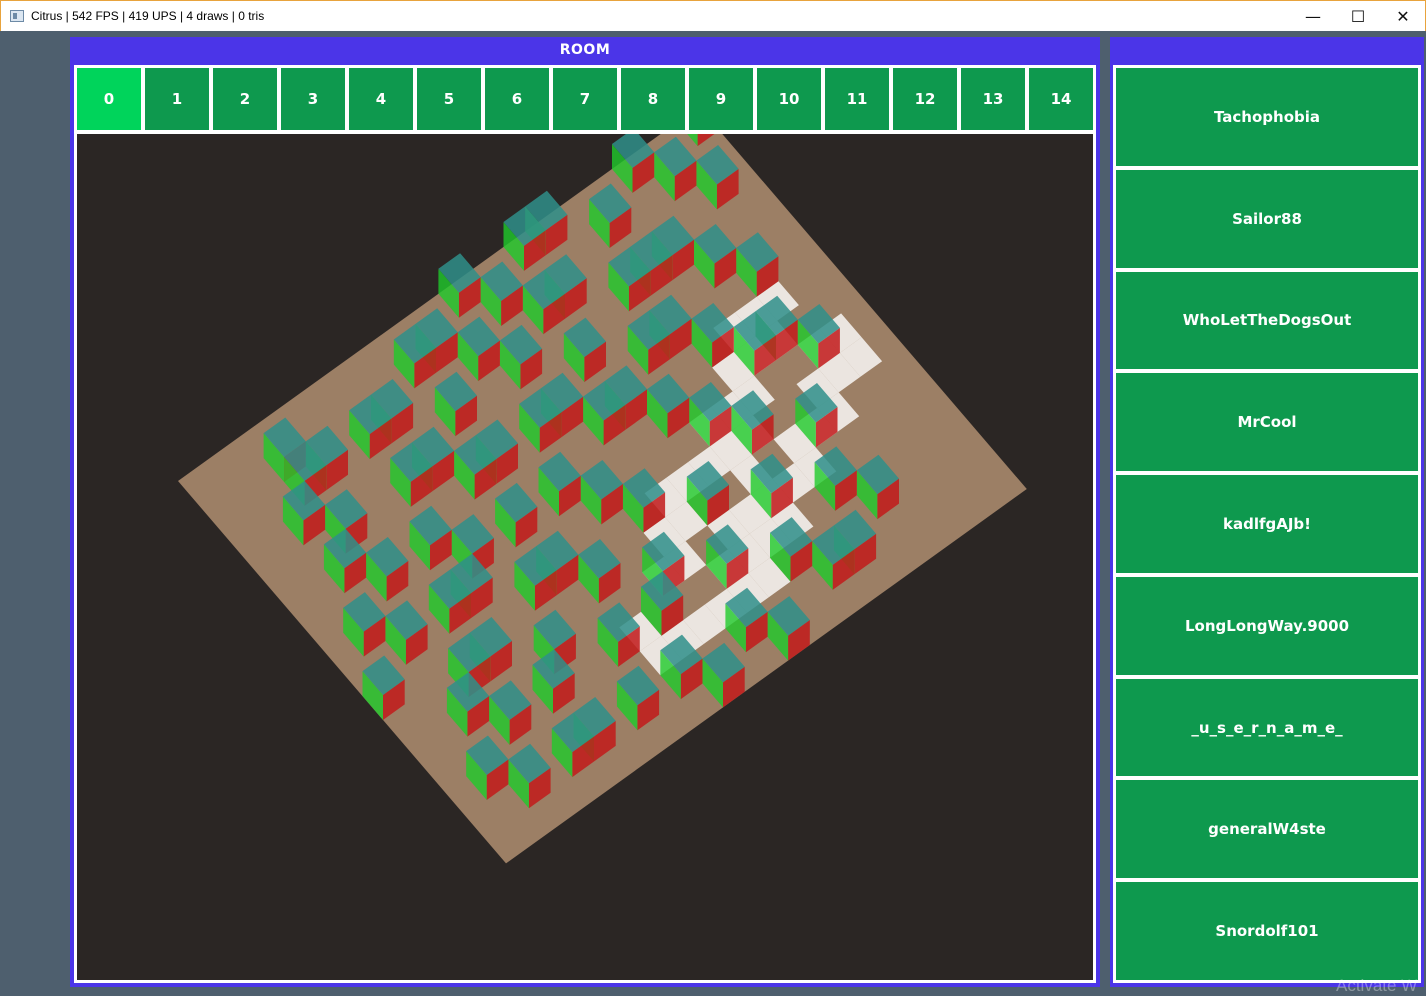 The height and width of the screenshot is (996, 1426). Describe the element at coordinates (381, 99) in the screenshot. I see `room-tab-4: 4` at that location.